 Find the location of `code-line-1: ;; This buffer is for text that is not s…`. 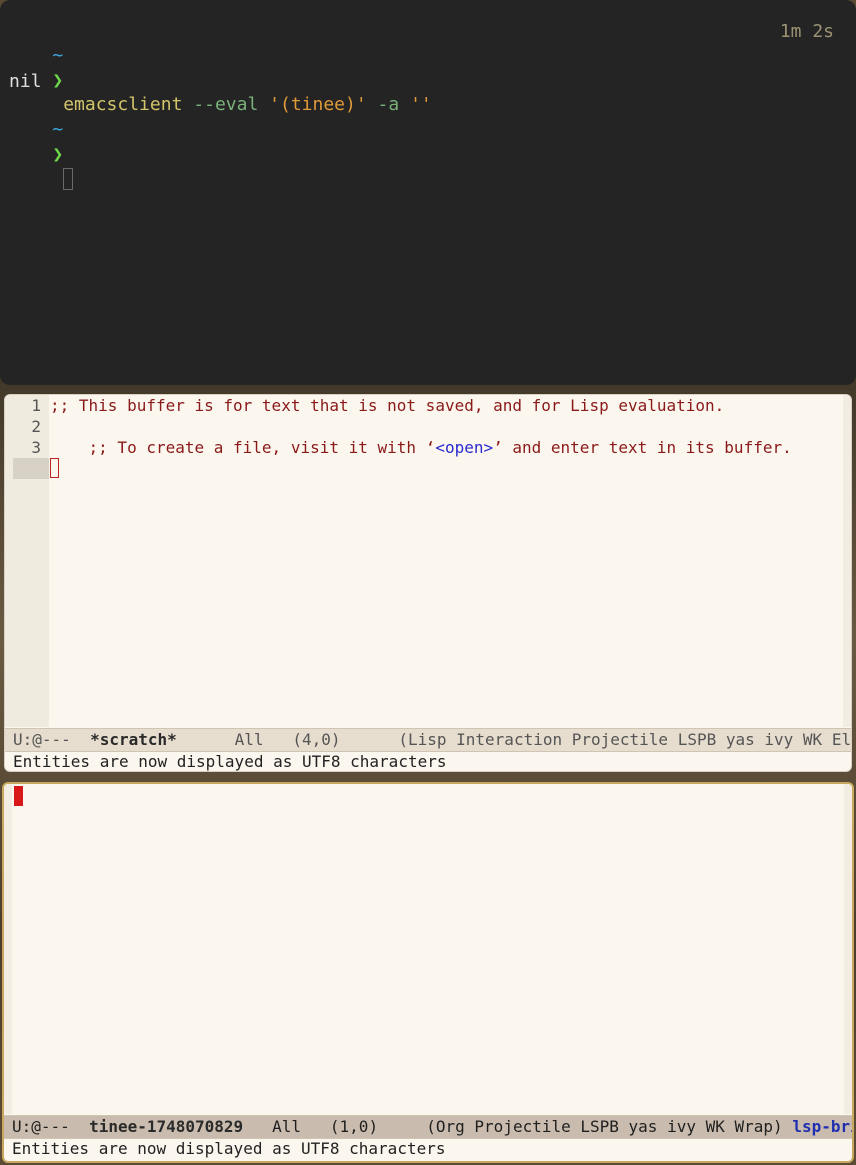

code-line-1: ;; This buffer is for text that is not s… is located at coordinates (387, 405).